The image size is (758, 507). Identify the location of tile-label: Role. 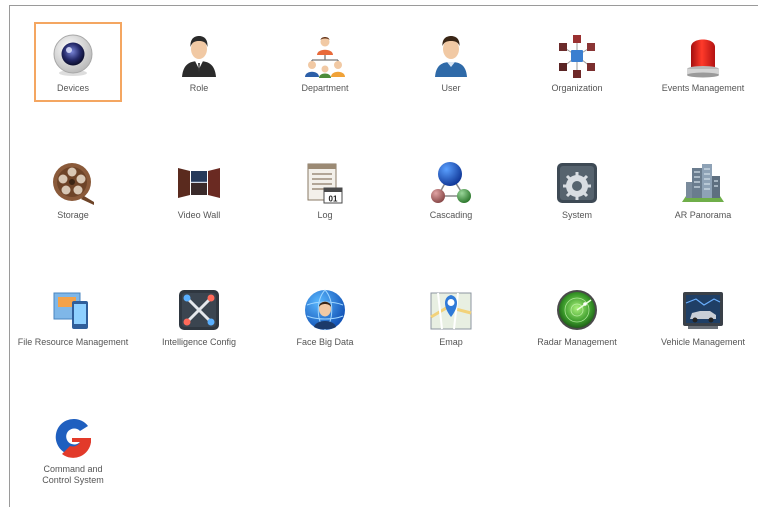
(199, 88).